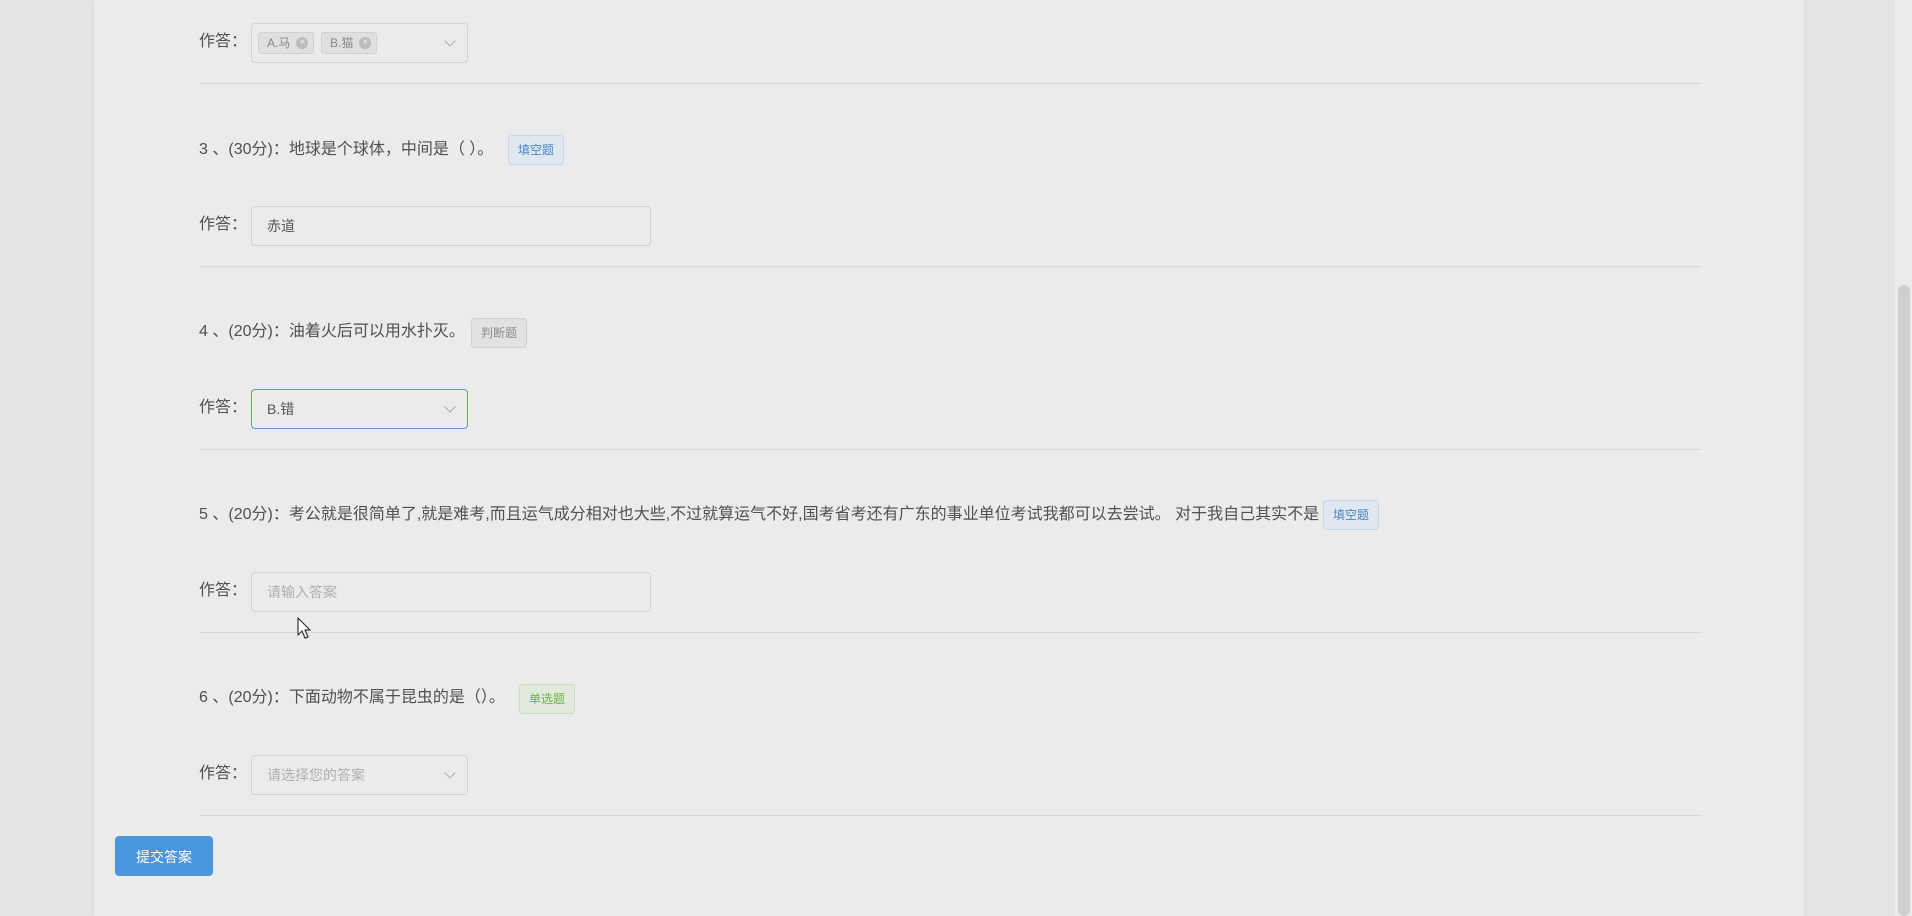  I want to click on question-number: 5, so click(203, 514).